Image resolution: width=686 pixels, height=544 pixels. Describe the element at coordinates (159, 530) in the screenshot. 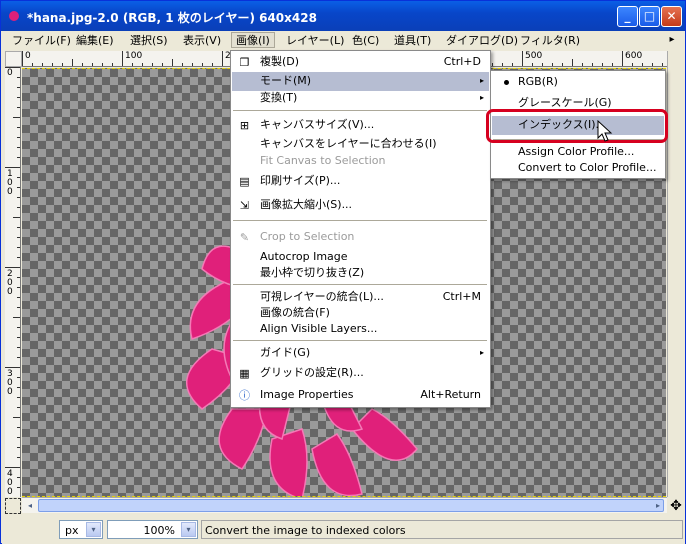

I see `zoom-value: 100%` at that location.